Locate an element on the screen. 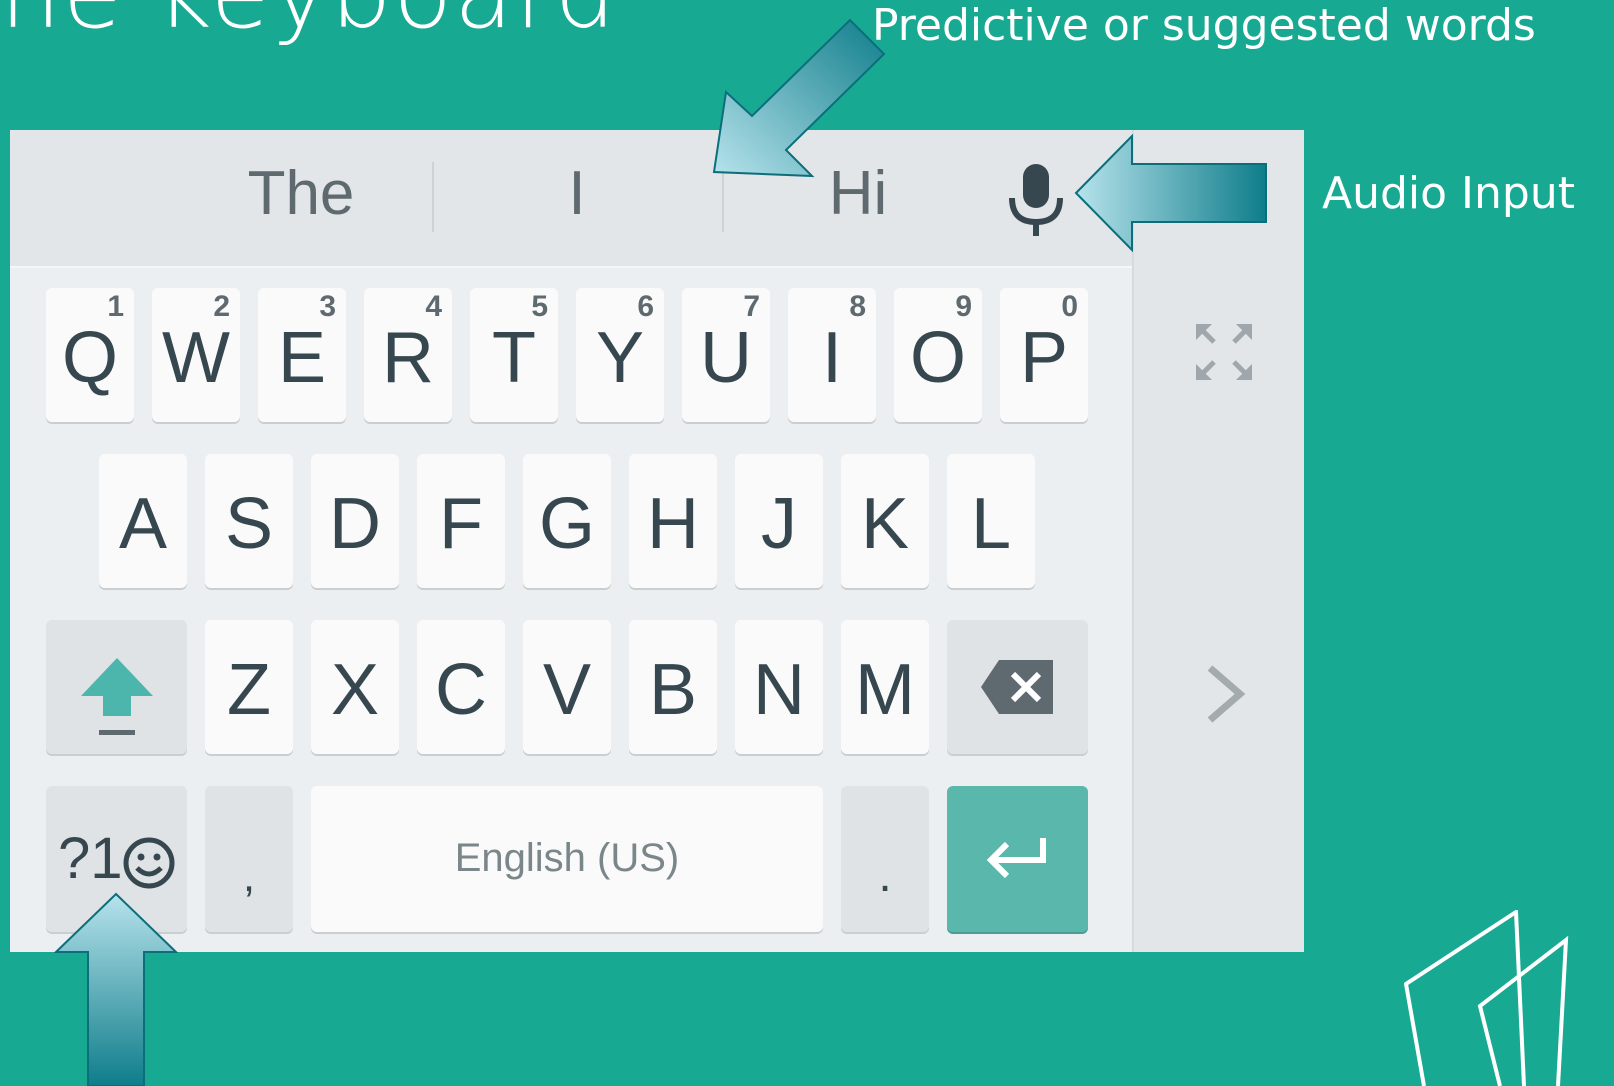 The width and height of the screenshot is (1614, 1086). key-l: L is located at coordinates (991, 521).